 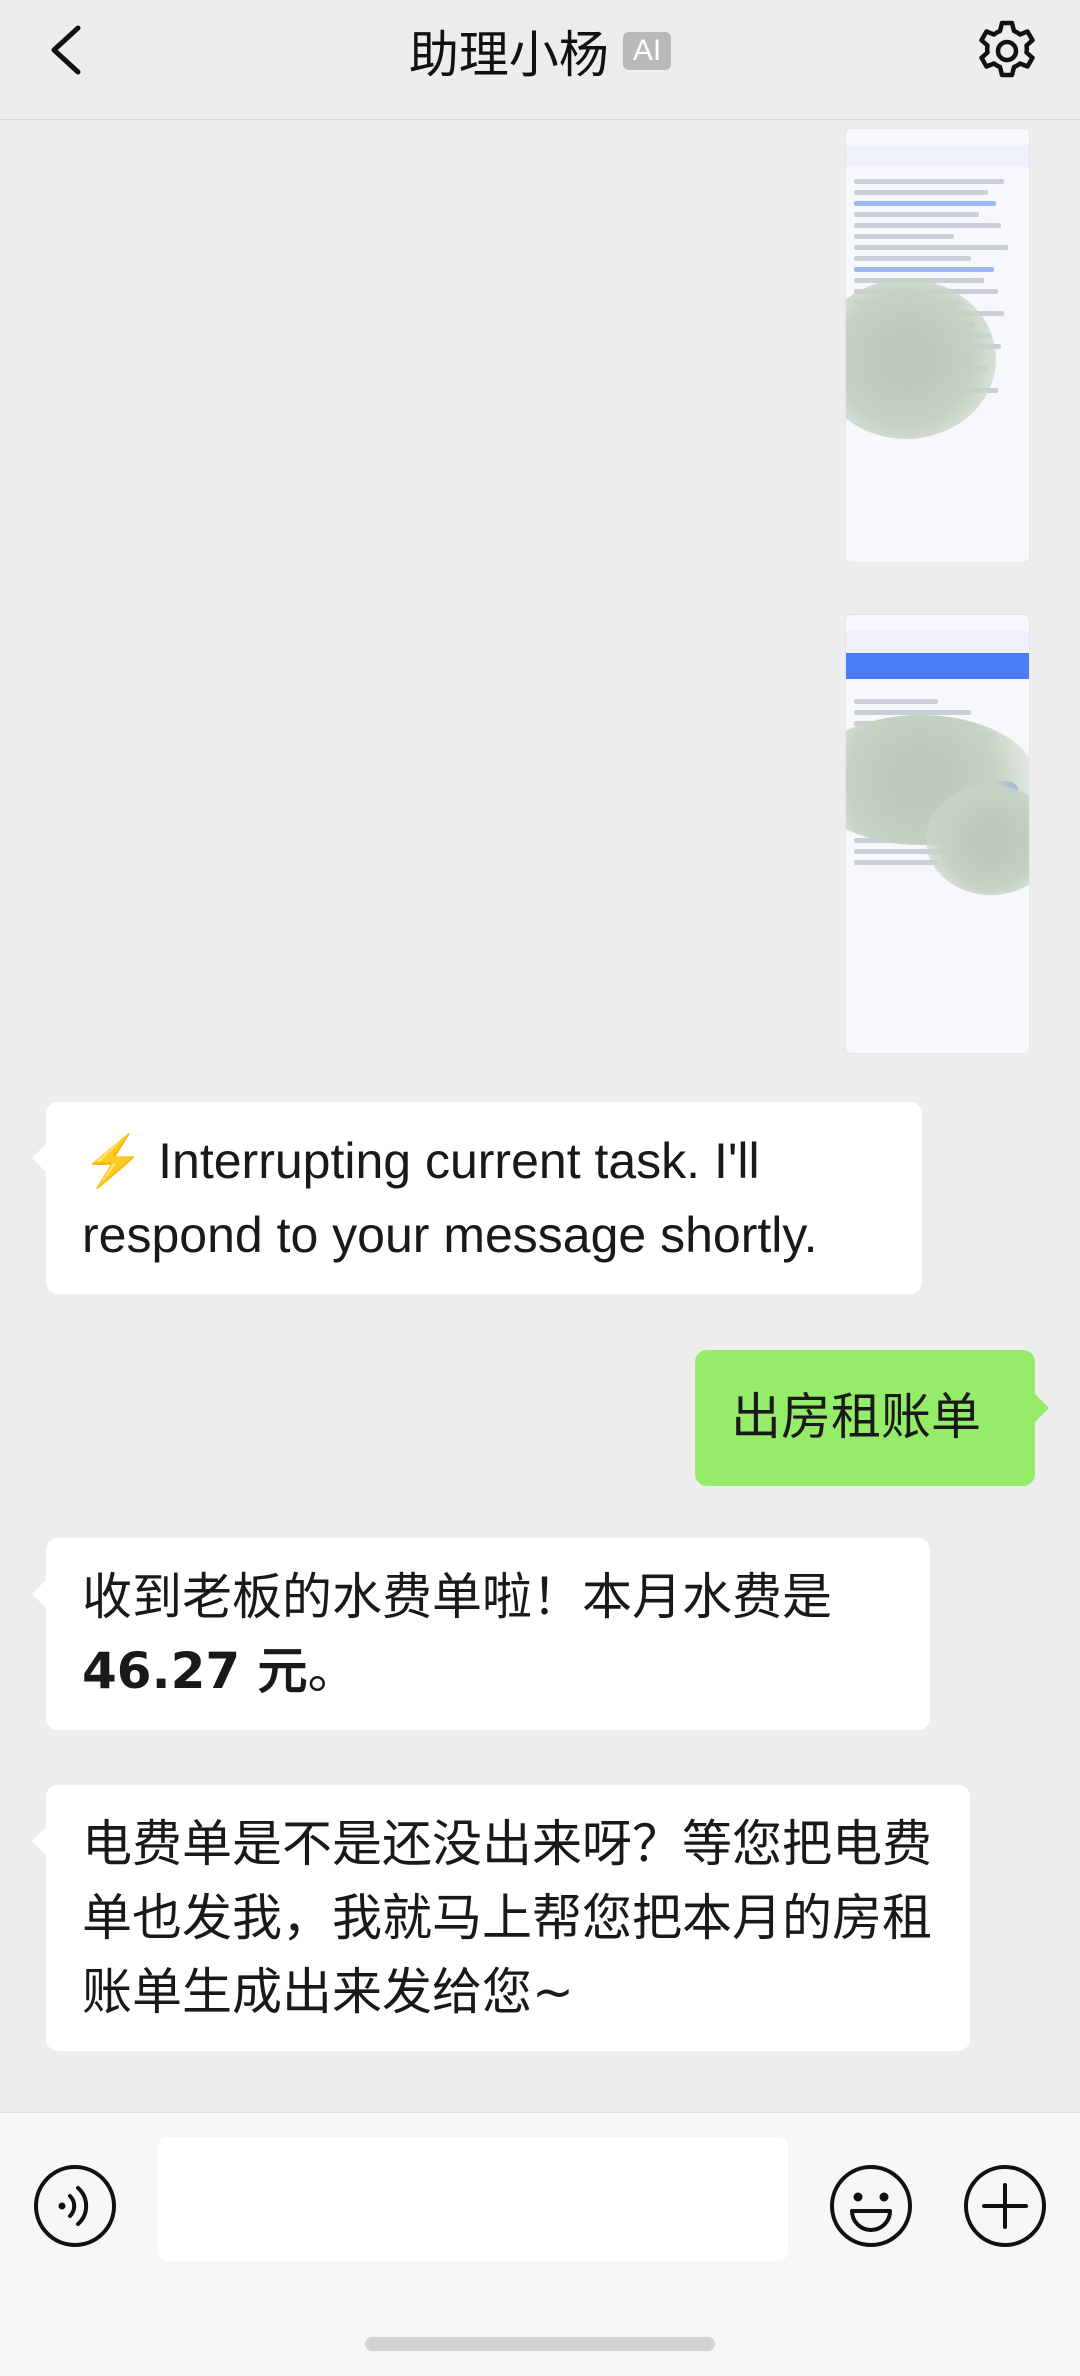 I want to click on gear-icon, so click(x=1007, y=49).